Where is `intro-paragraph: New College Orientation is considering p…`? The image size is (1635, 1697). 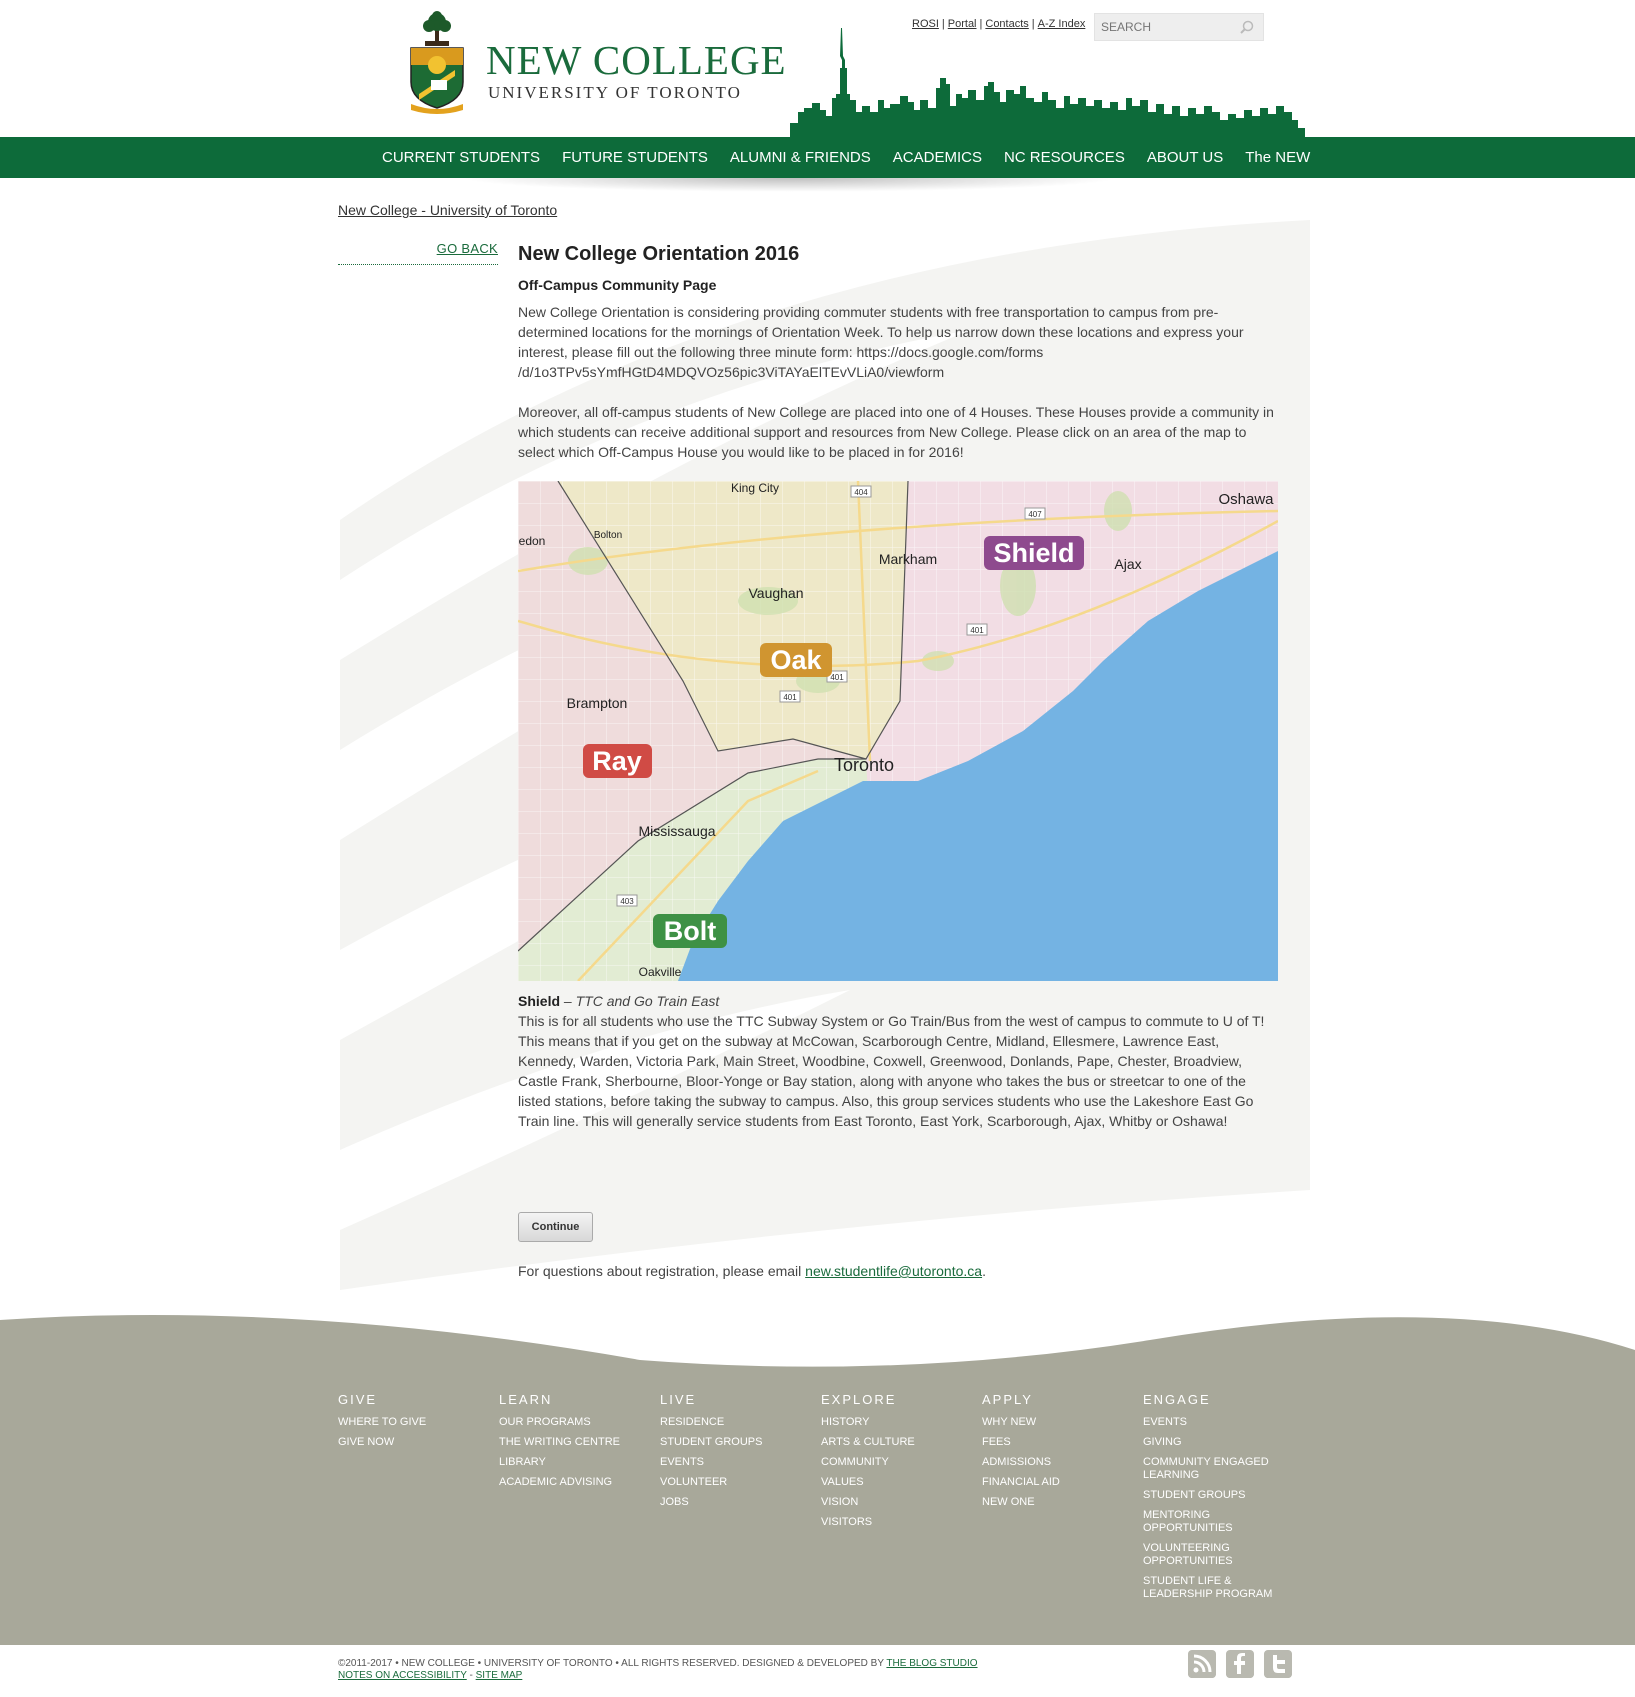 intro-paragraph: New College Orientation is considering p… is located at coordinates (881, 342).